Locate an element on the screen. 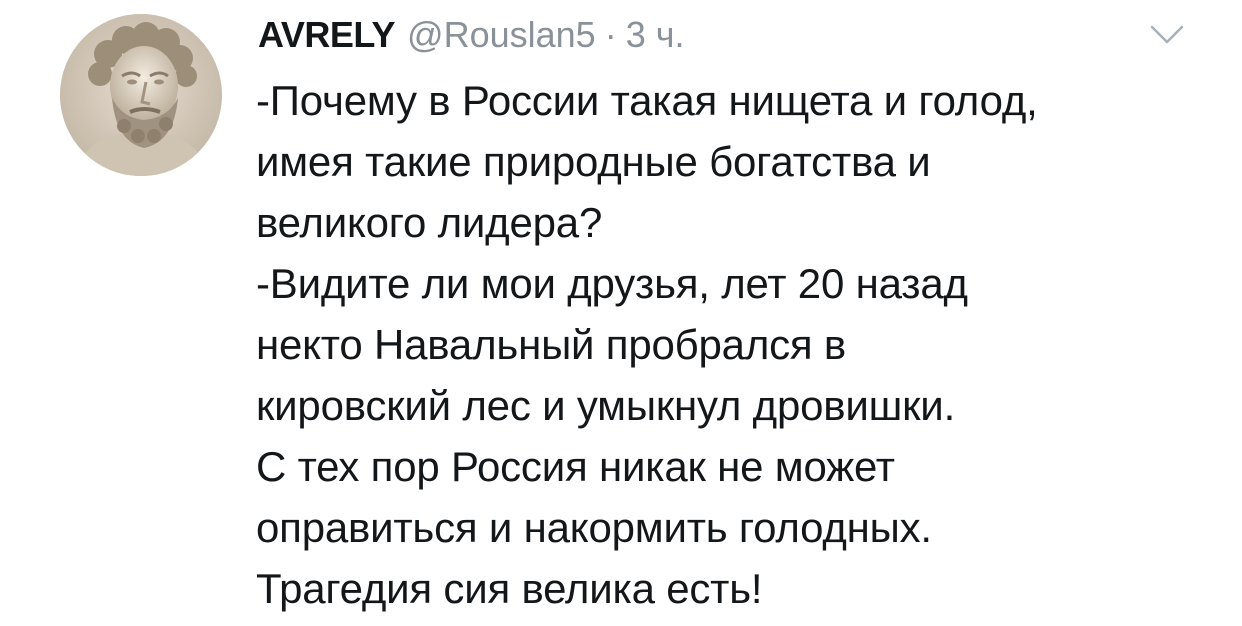 This screenshot has height=626, width=1242. tweet-text-line: оправиться и накормить голодных. is located at coordinates (594, 527).